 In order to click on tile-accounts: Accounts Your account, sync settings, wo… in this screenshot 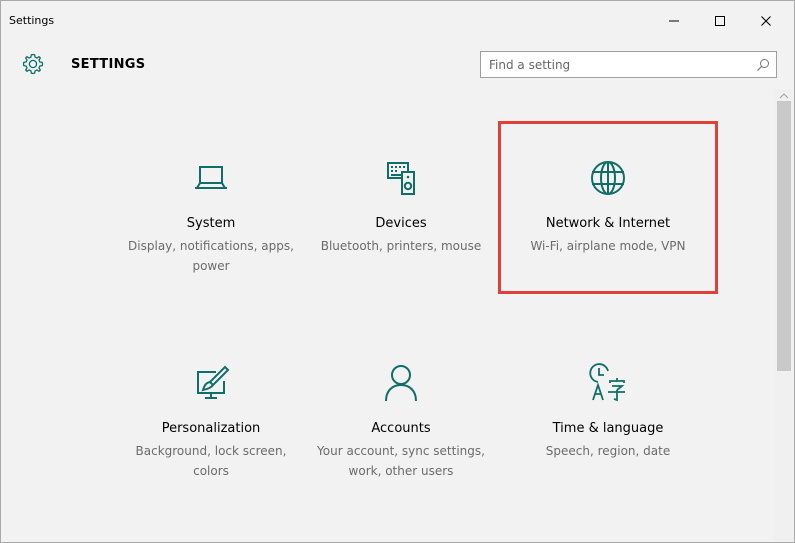, I will do `click(401, 431)`.